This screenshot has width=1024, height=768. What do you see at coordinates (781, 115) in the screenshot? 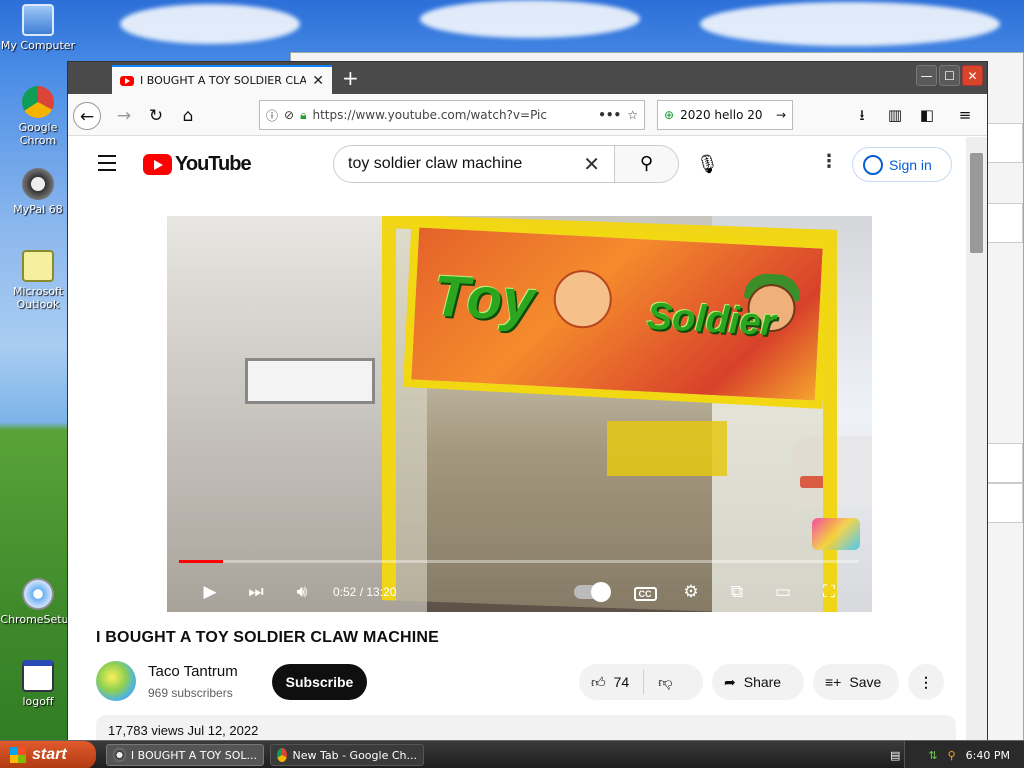
I see `go-arrow-icon: →` at bounding box center [781, 115].